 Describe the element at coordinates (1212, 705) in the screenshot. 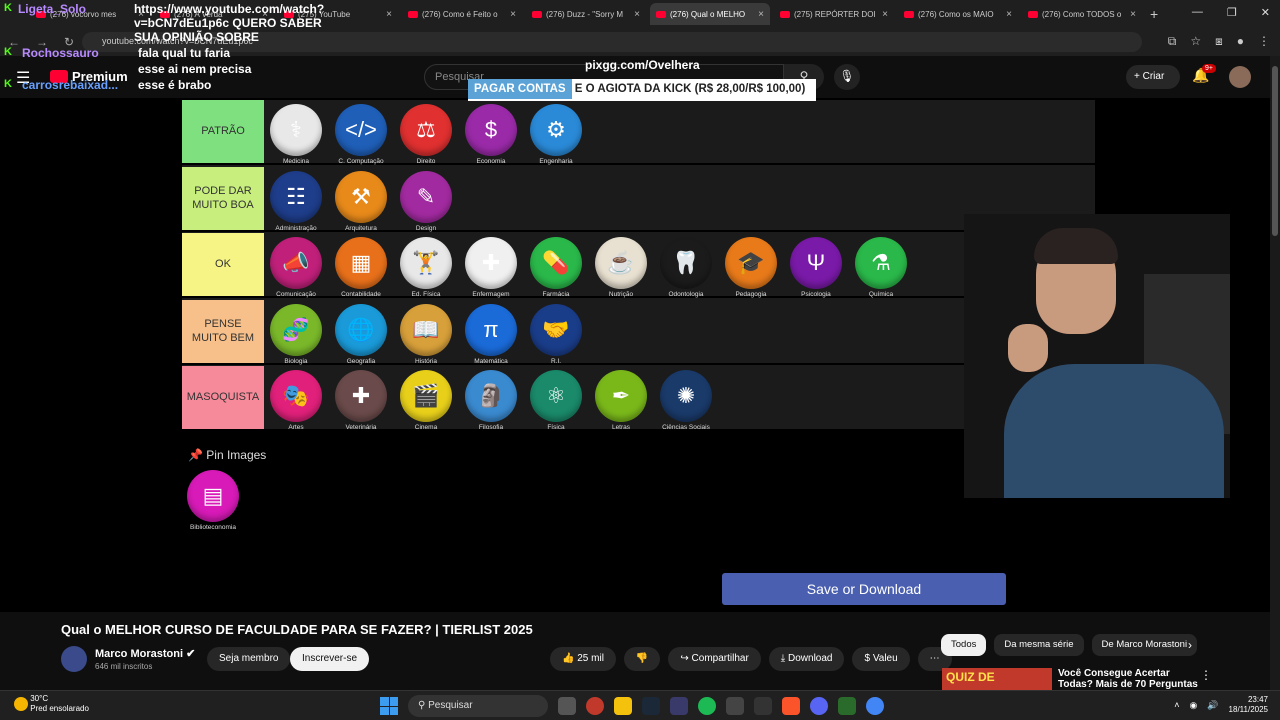

I see `volume-icon: 🔊` at that location.